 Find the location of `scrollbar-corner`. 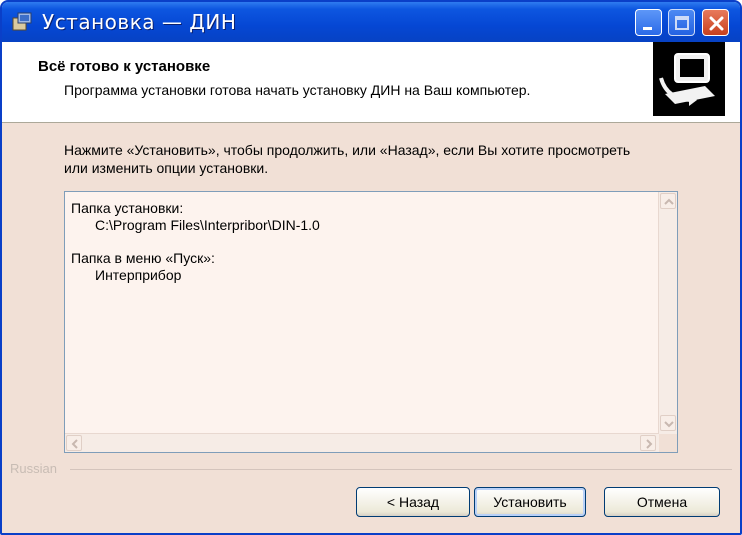

scrollbar-corner is located at coordinates (668, 443).